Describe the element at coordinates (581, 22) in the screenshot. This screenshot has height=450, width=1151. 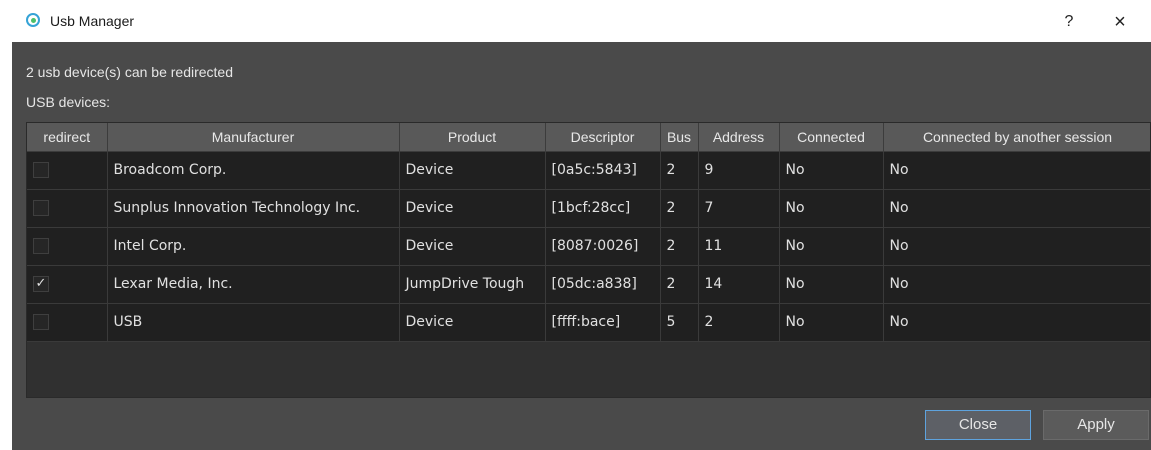
I see `title-bar: Usb Manager ? ×` at that location.